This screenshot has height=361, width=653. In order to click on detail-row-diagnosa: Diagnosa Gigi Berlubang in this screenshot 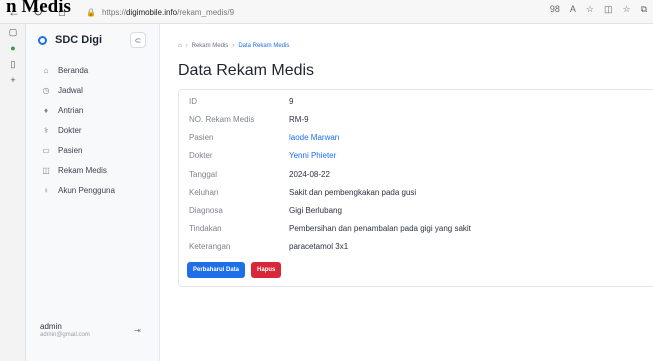, I will do `click(265, 210)`.